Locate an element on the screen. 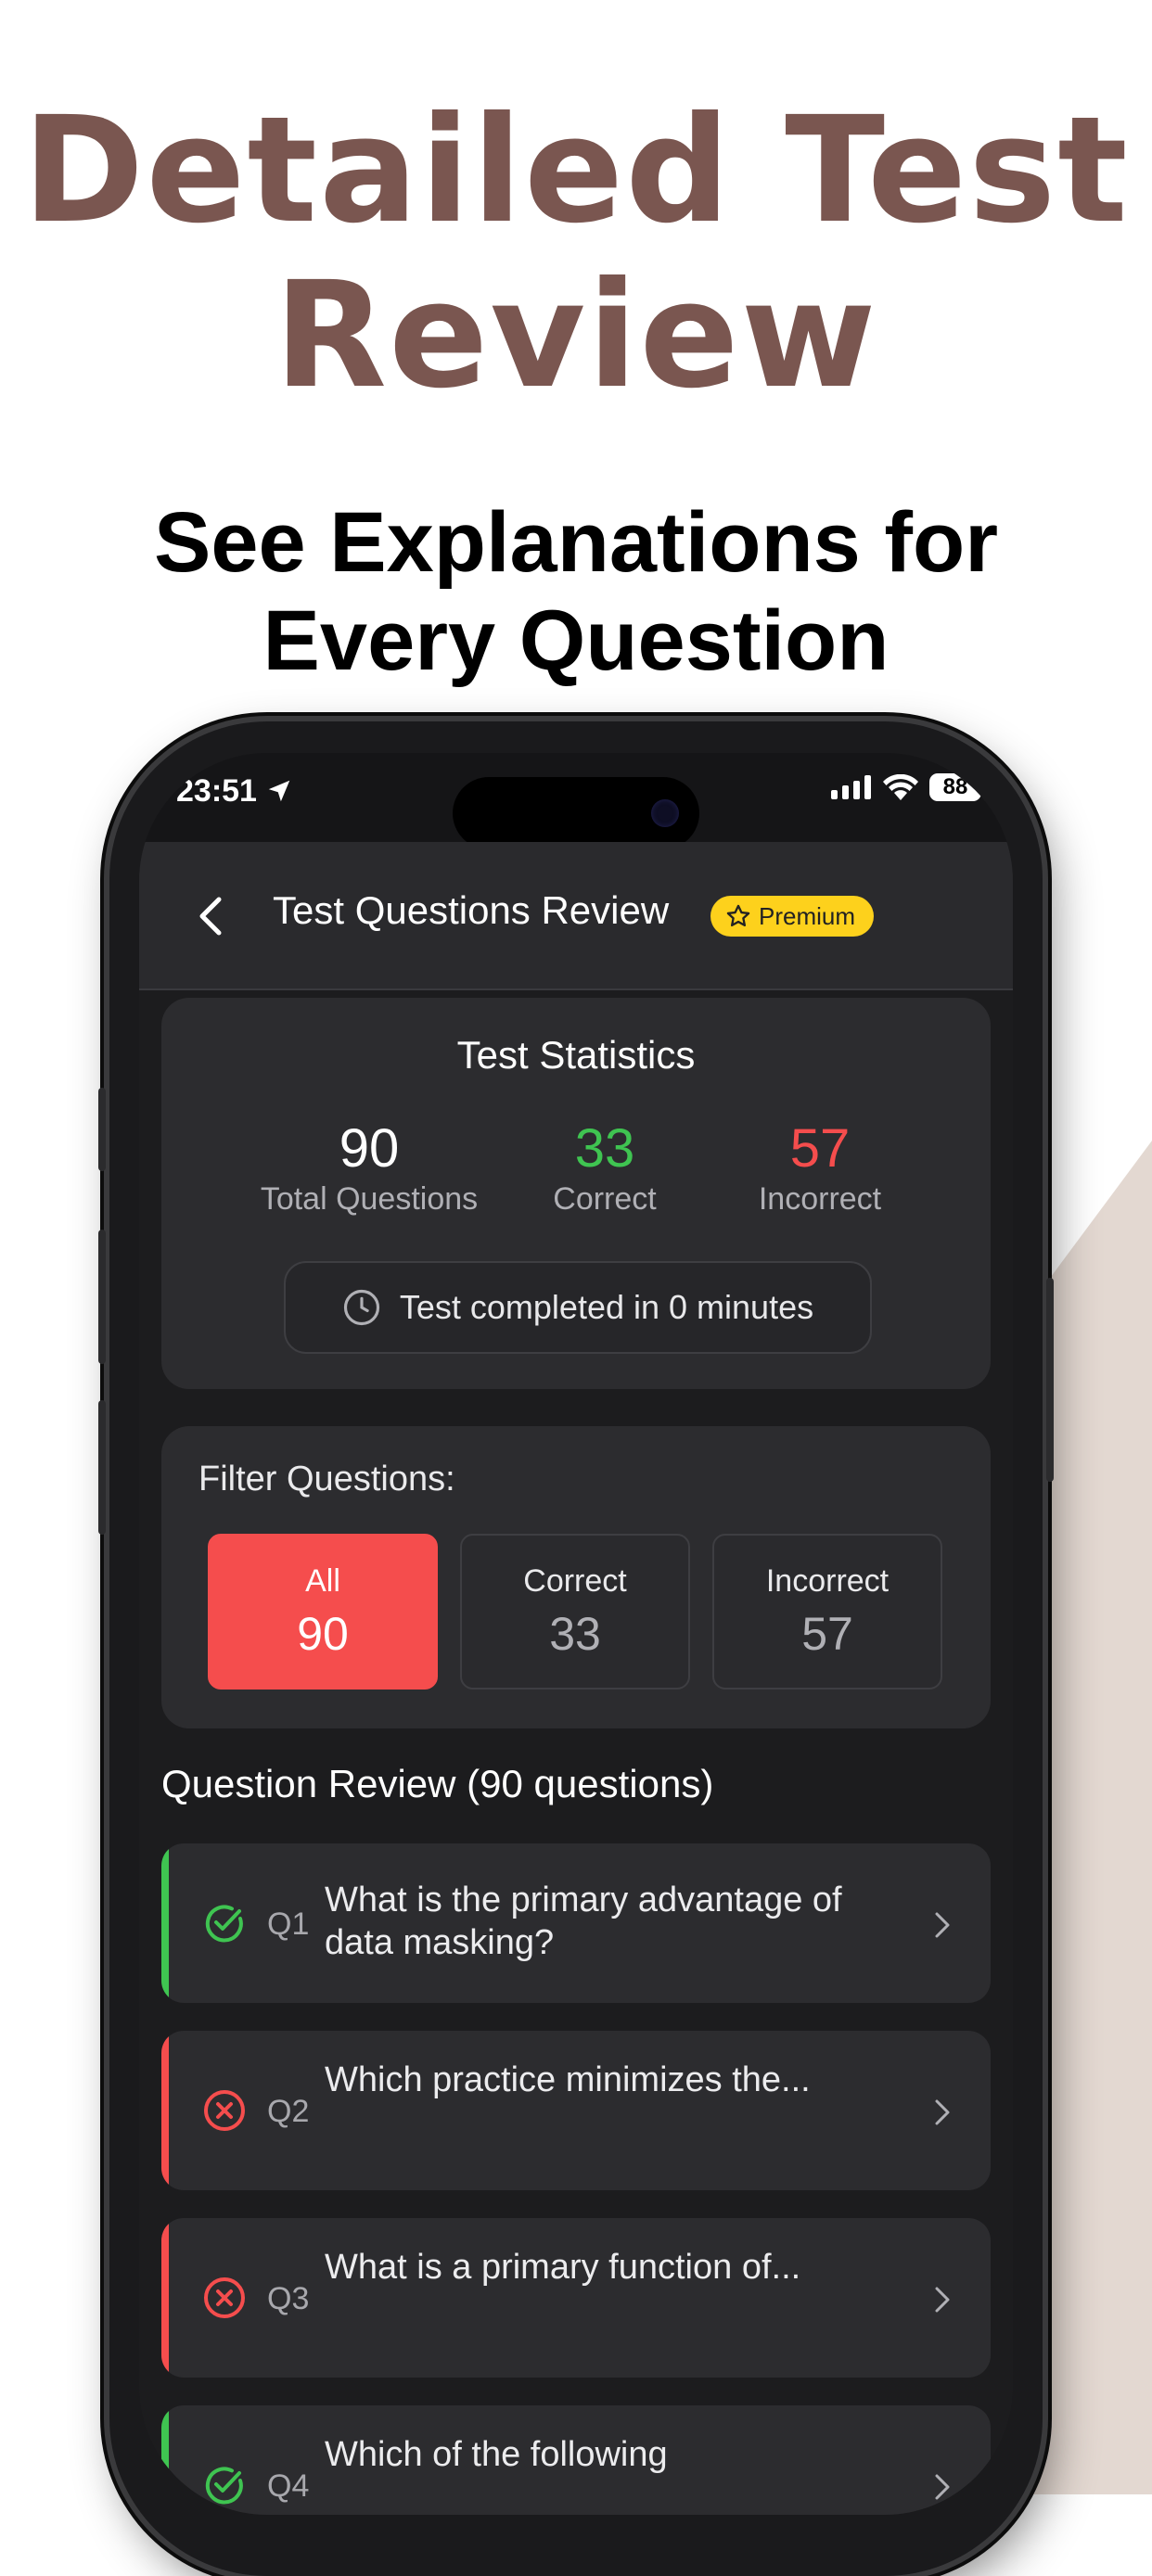 The image size is (1152, 2576). filter-correct-count: 33 is located at coordinates (575, 1634).